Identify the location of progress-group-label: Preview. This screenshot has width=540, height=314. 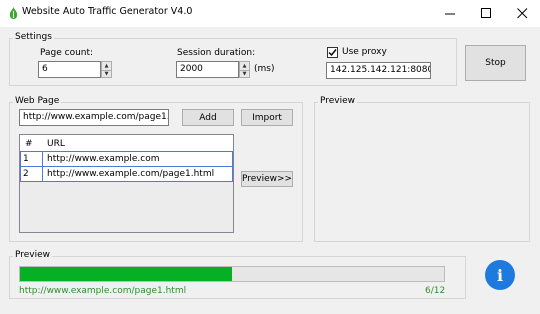
(33, 255).